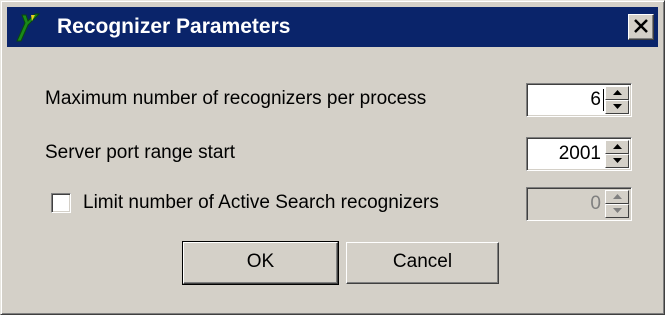  I want to click on close-button, so click(641, 27).